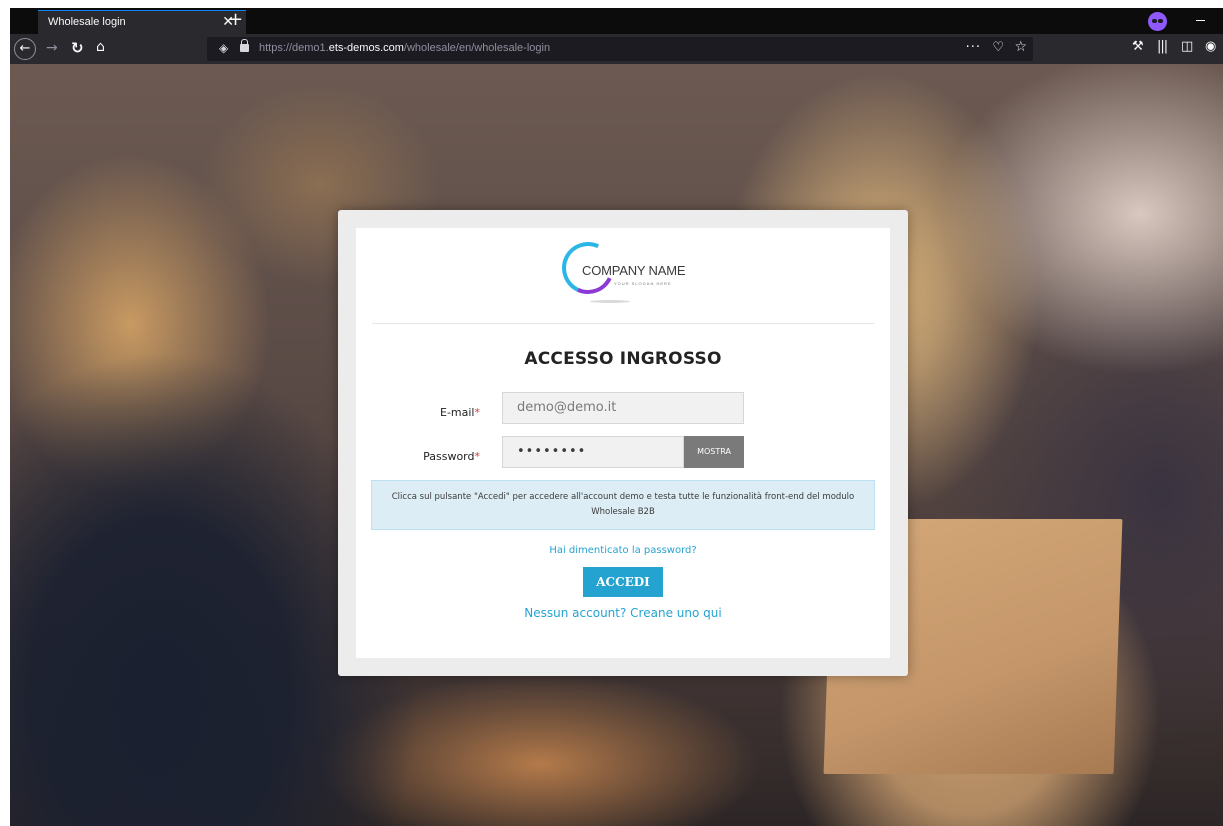 The image size is (1223, 826). I want to click on tab-wholesale-login: Wholesale login ✕, so click(142, 22).